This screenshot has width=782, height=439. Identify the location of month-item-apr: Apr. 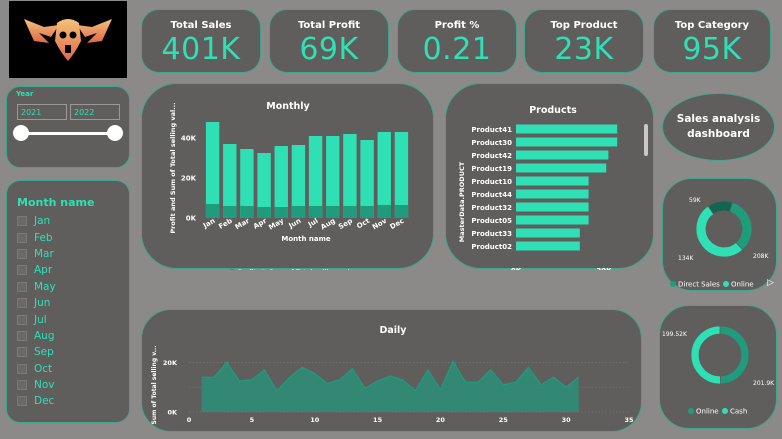
(73, 270).